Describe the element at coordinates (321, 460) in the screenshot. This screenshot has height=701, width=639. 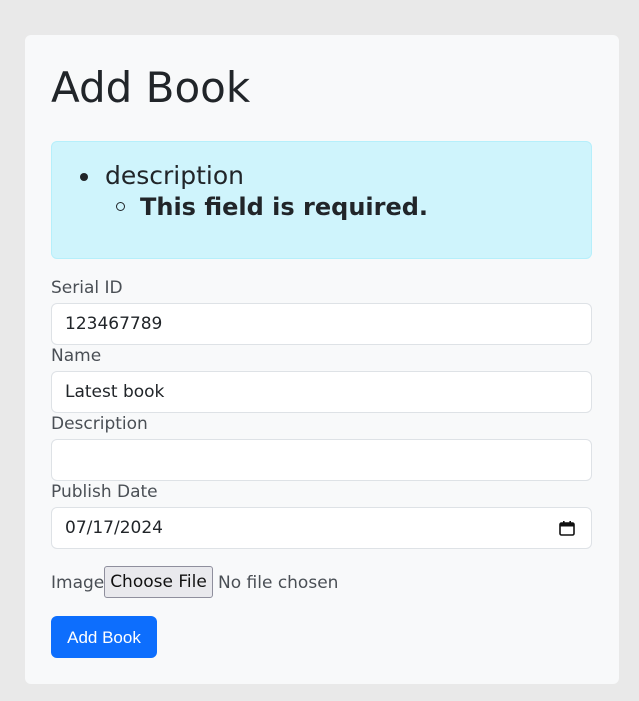
I see `description-input` at that location.